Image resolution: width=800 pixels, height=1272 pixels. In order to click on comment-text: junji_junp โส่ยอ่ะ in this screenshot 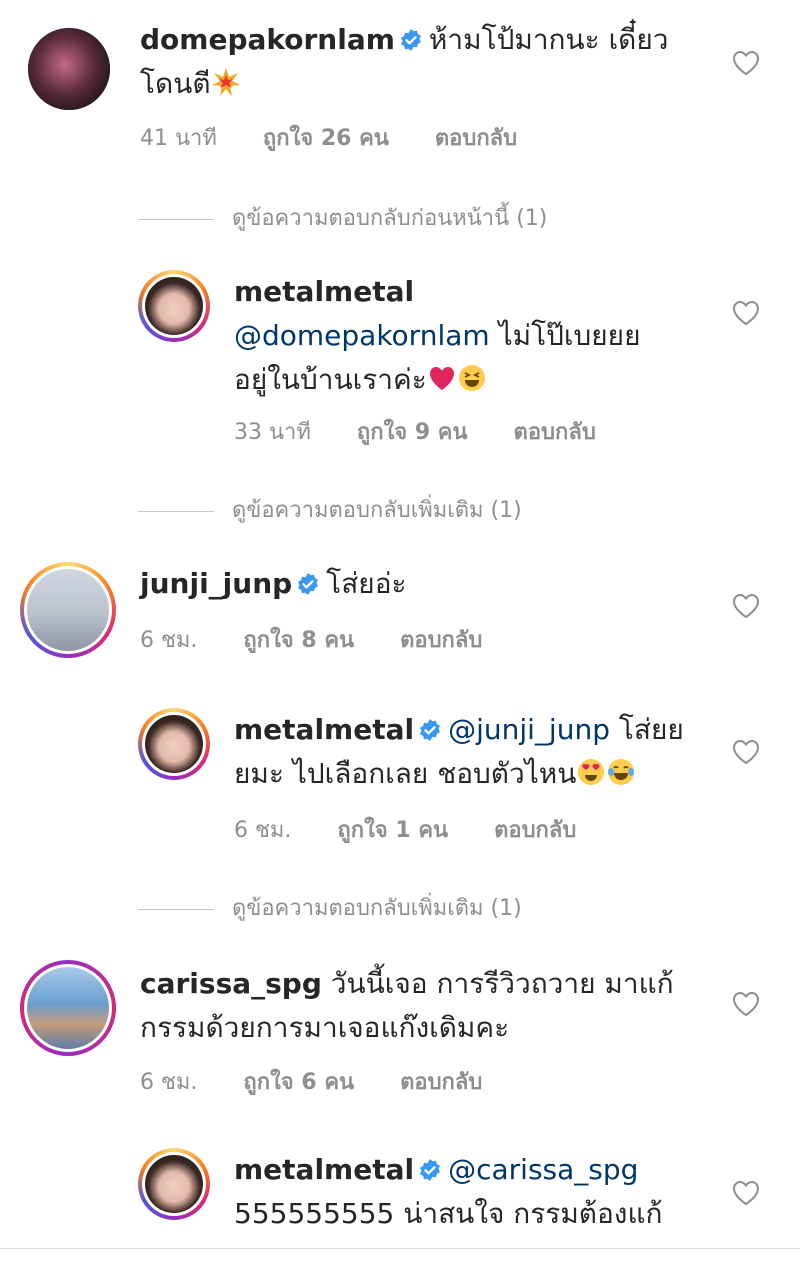, I will do `click(273, 584)`.